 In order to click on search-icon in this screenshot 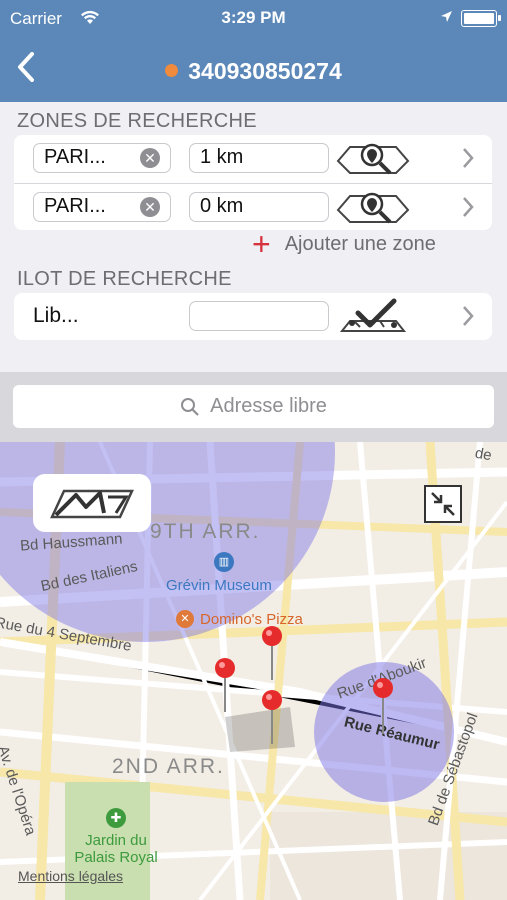, I will do `click(190, 406)`.